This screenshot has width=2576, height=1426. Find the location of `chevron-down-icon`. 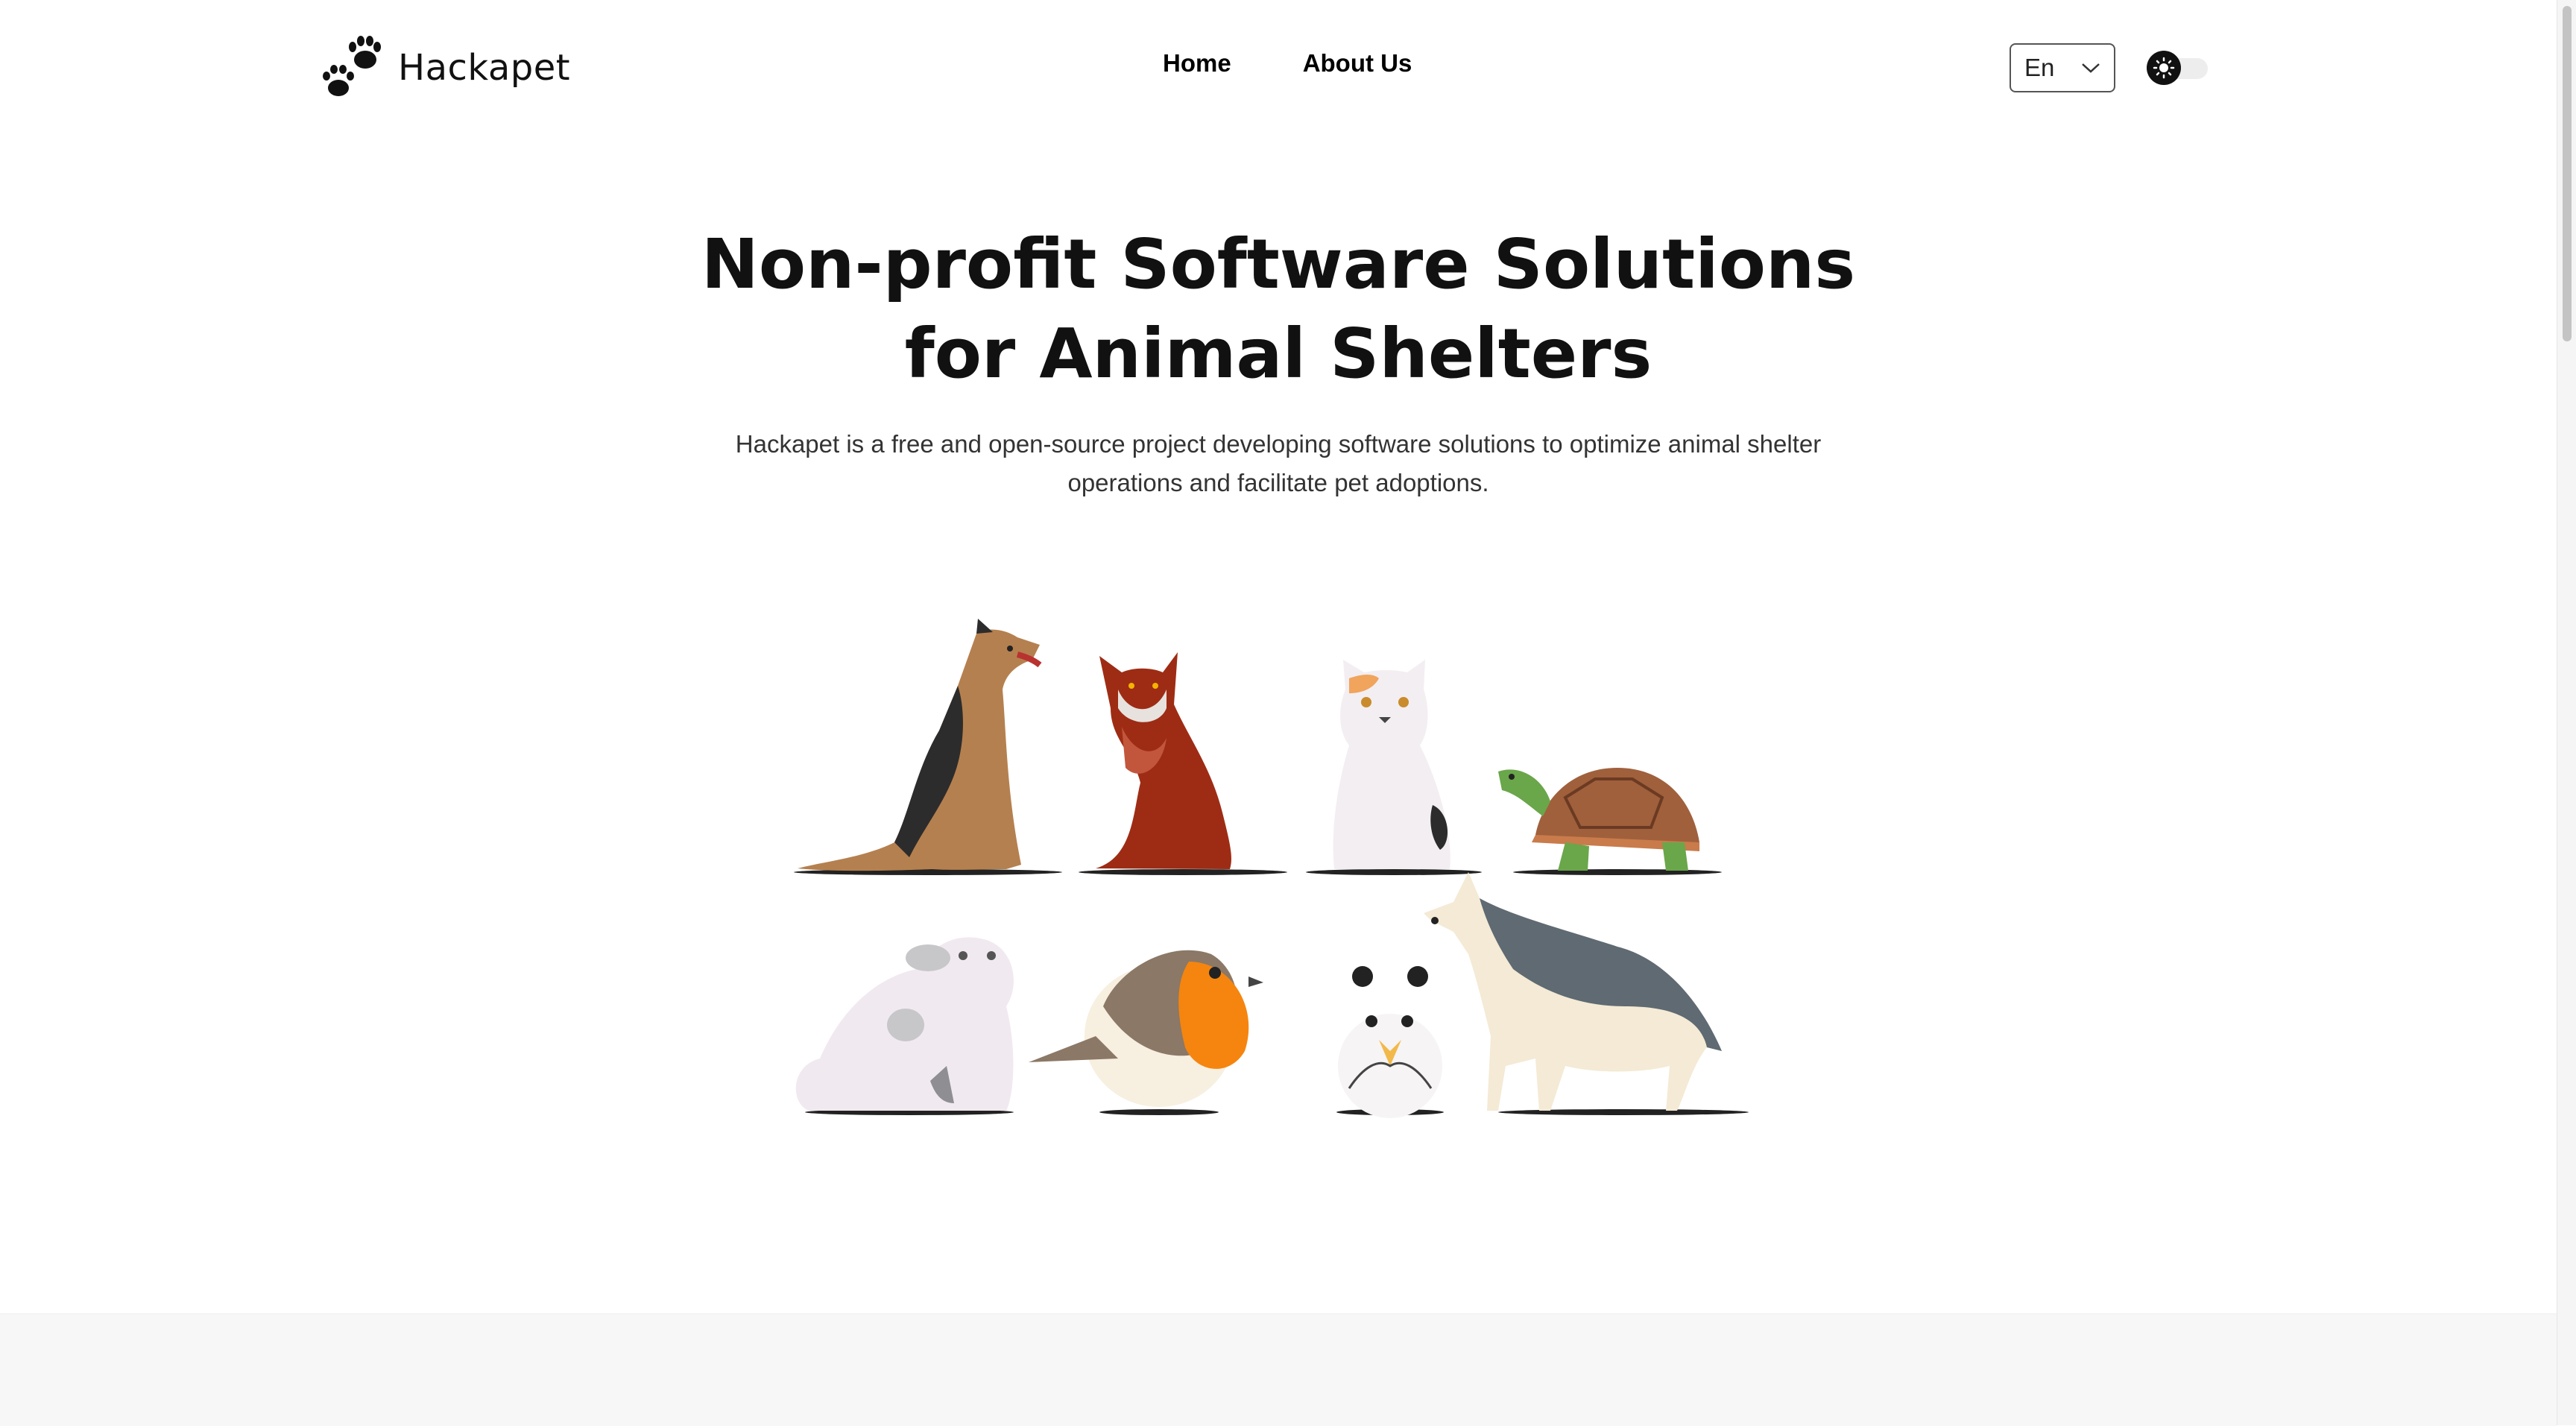

chevron-down-icon is located at coordinates (2091, 68).